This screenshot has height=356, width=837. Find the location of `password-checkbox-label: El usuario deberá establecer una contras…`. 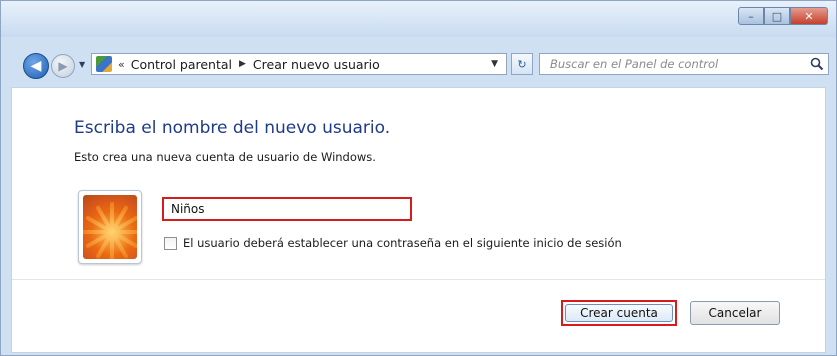

password-checkbox-label: El usuario deberá establecer una contras… is located at coordinates (402, 243).